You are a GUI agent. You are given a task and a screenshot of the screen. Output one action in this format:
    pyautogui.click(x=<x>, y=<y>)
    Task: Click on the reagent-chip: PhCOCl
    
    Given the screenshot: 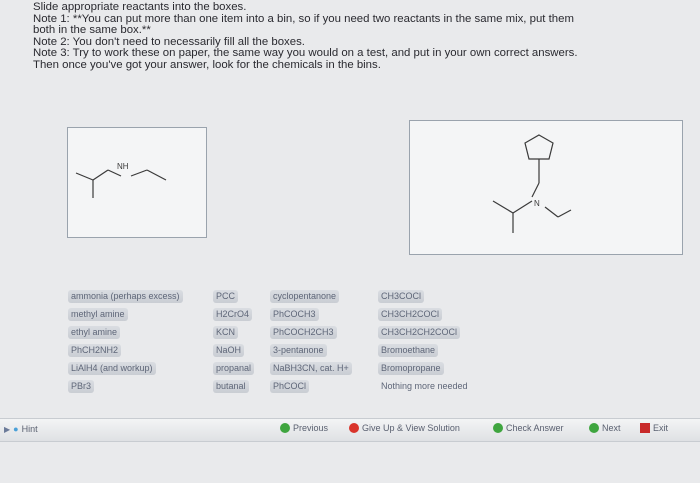 What is the action you would take?
    pyautogui.click(x=290, y=386)
    